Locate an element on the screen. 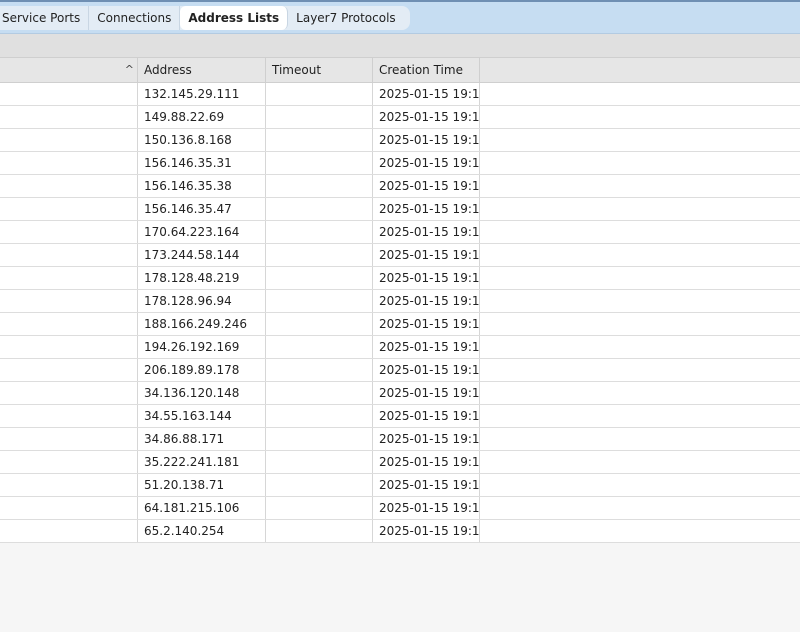  cell-address: 156.146.35.47 is located at coordinates (202, 209).